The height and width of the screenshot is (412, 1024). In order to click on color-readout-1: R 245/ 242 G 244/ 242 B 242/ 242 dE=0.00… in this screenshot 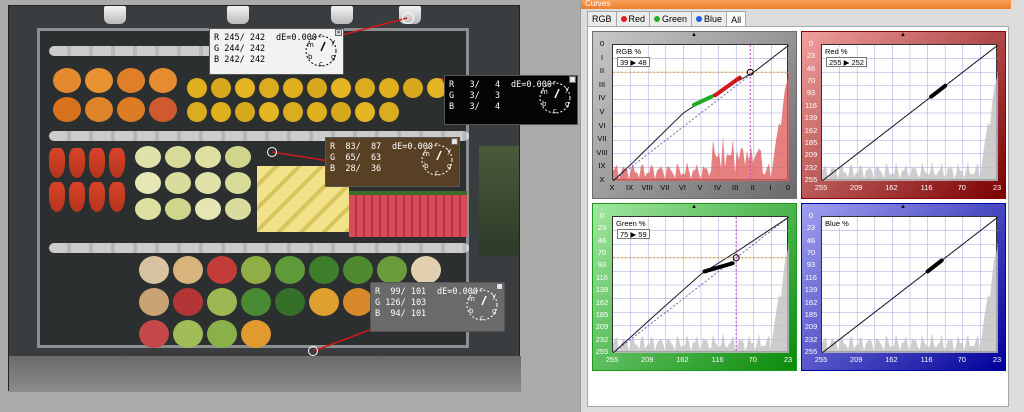, I will do `click(276, 51)`.